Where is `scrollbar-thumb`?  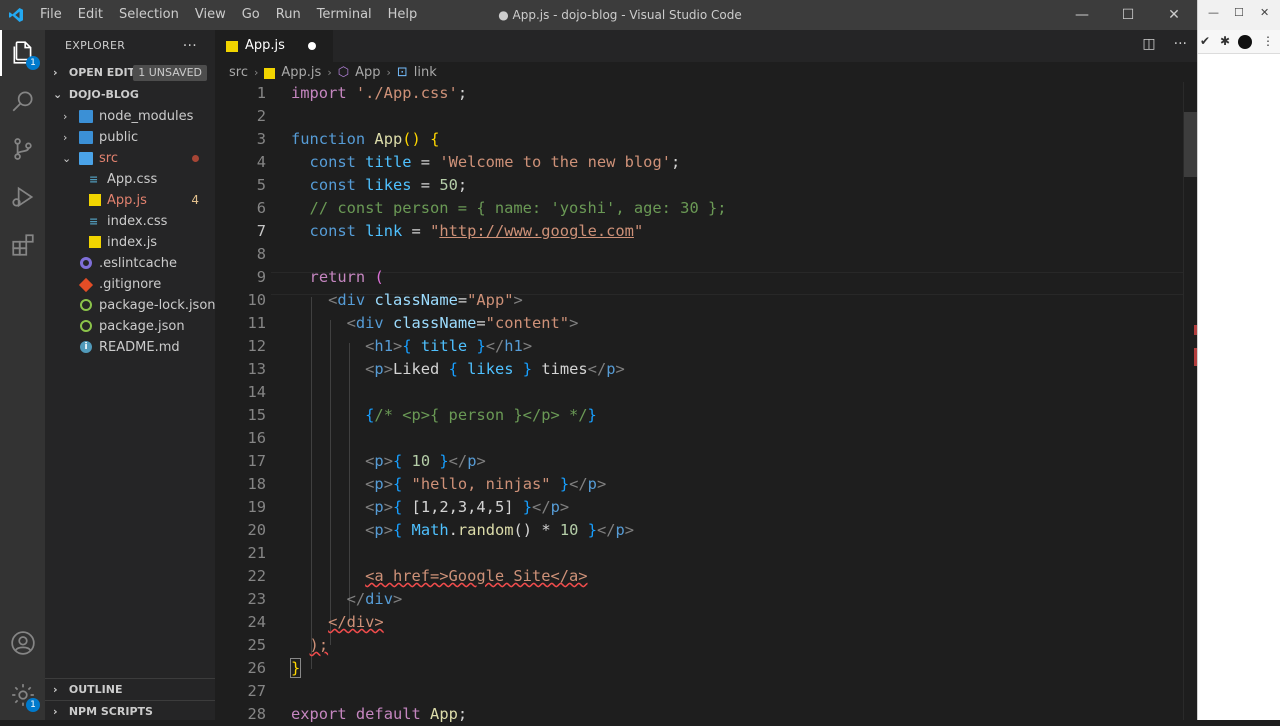 scrollbar-thumb is located at coordinates (1191, 144).